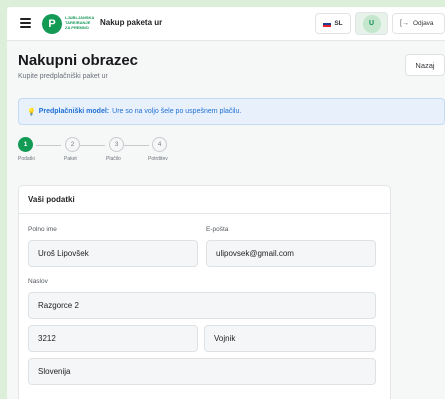 The image size is (445, 399). I want to click on step-label: Paket, so click(70, 159).